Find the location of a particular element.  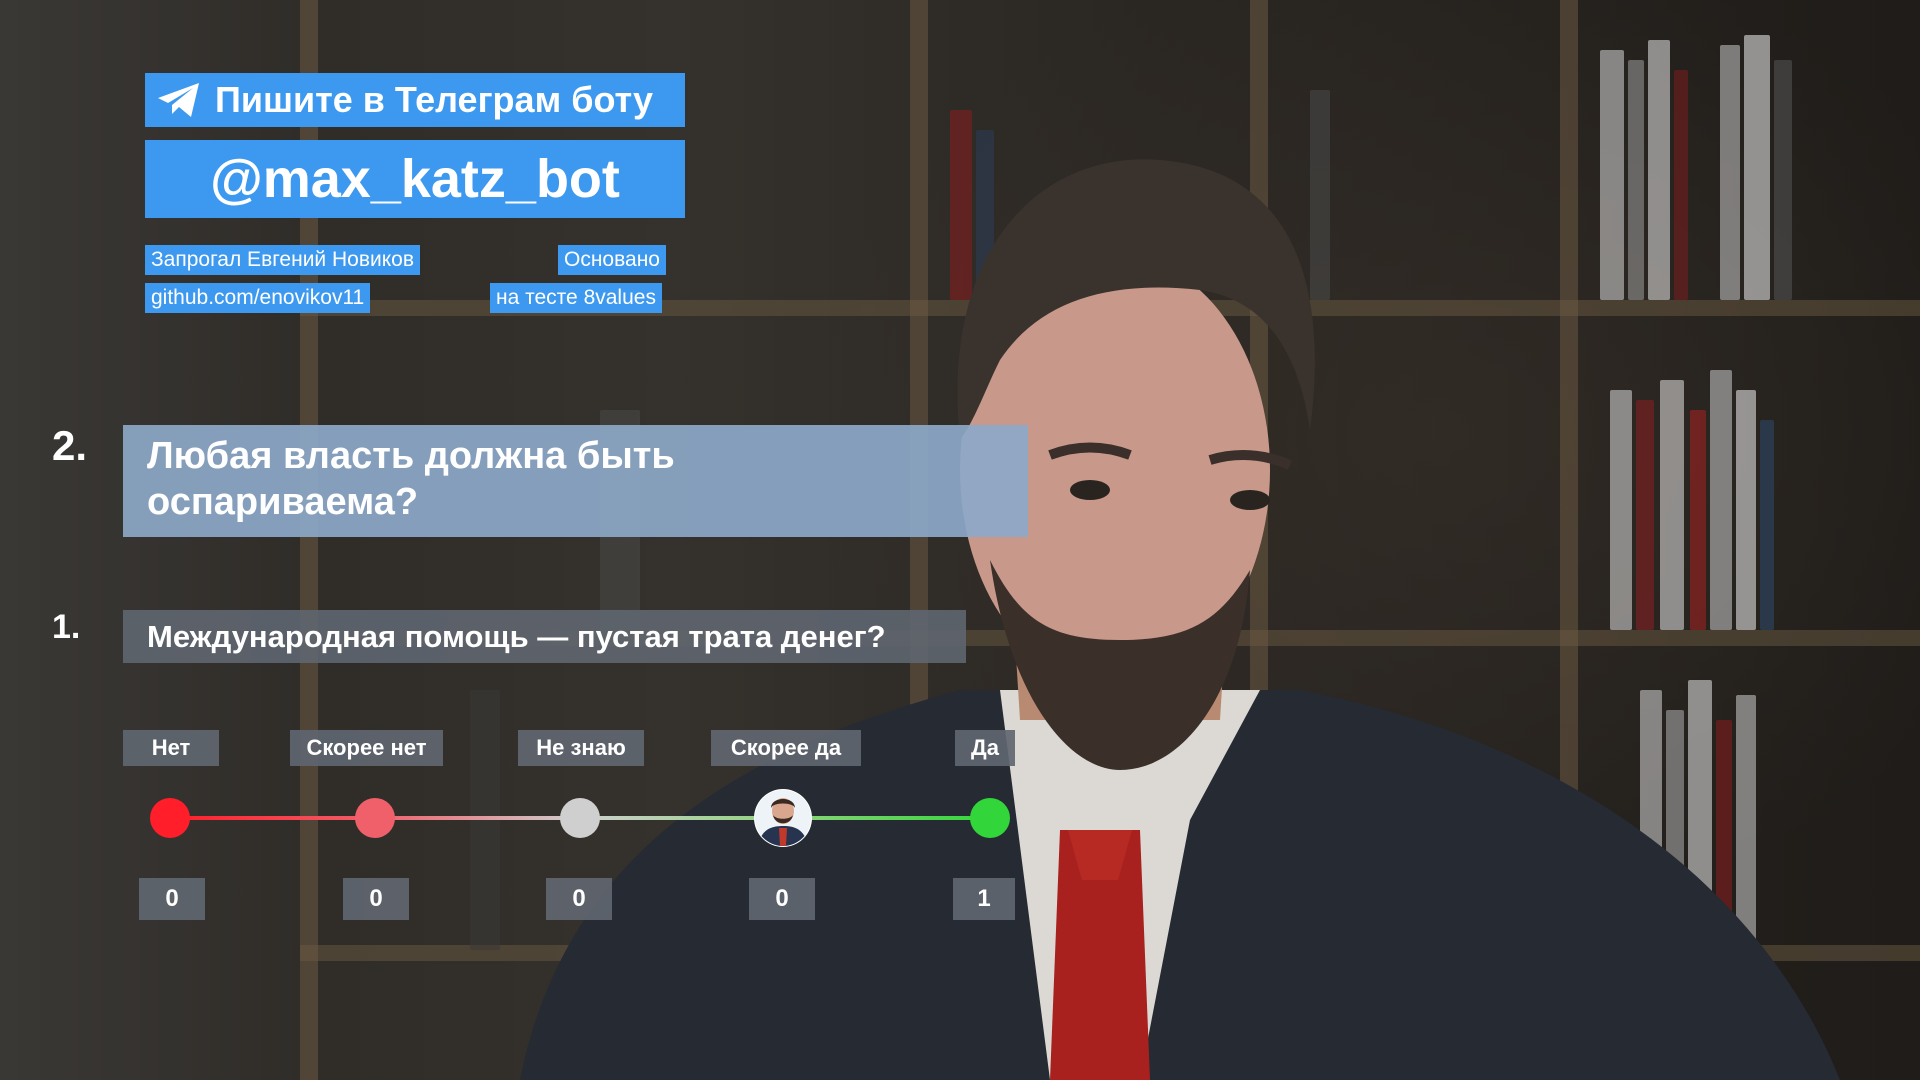

option-dot-rather-no is located at coordinates (375, 818).